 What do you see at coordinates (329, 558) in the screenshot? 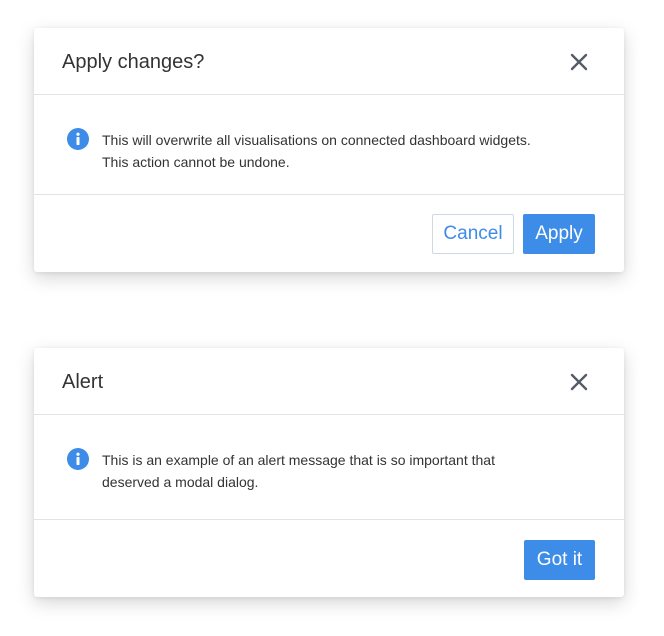
I see `dialog-footer: Got it` at bounding box center [329, 558].